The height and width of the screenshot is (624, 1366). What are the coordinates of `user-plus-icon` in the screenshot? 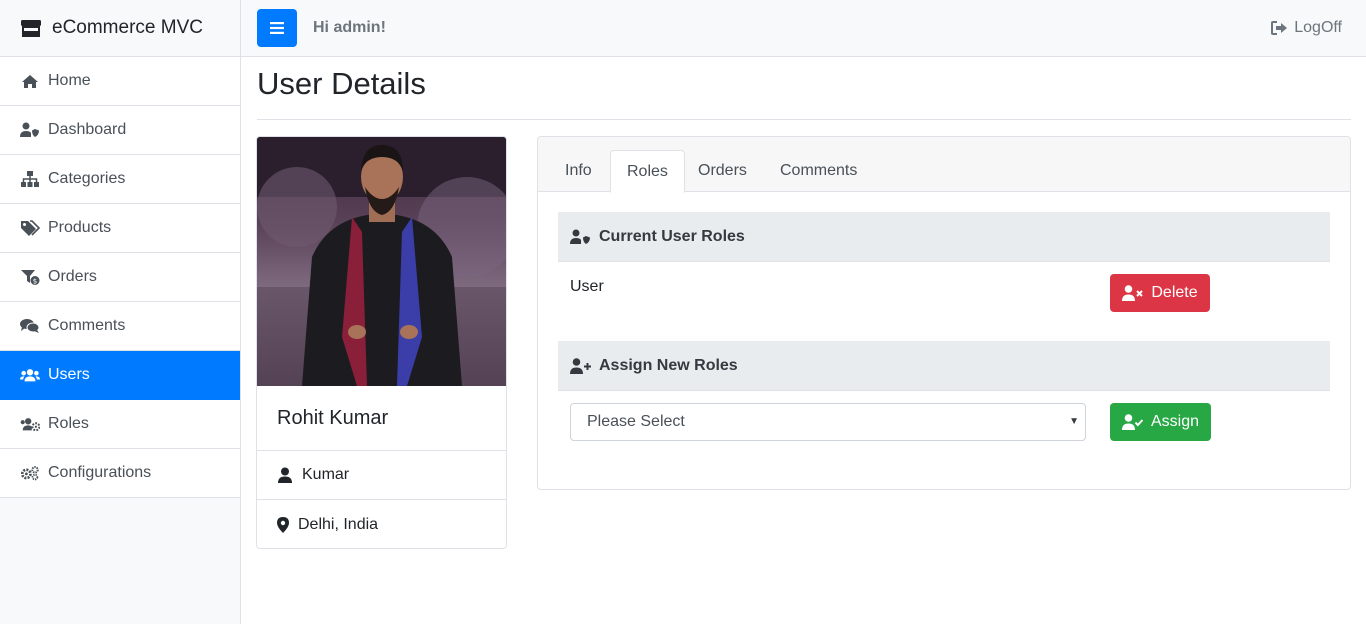 It's located at (580, 365).